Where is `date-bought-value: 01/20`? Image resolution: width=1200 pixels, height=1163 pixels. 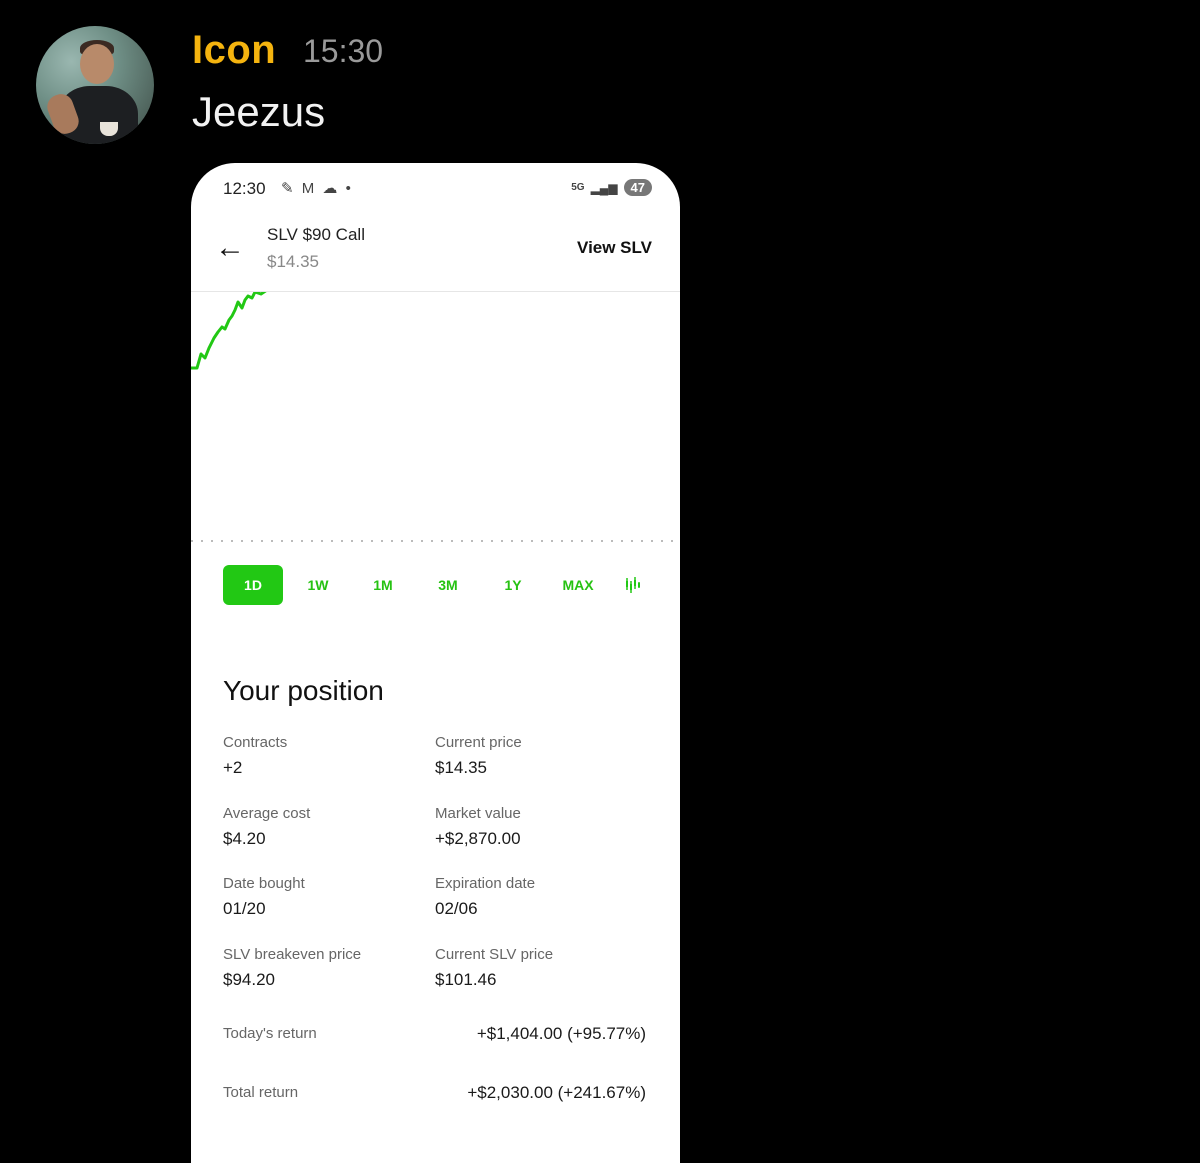 date-bought-value: 01/20 is located at coordinates (244, 908).